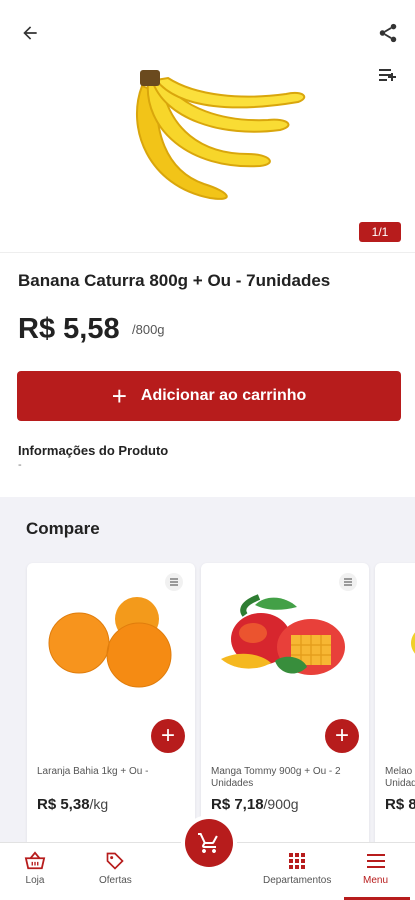 The image size is (415, 900). I want to click on nav-item-loja: Loja, so click(35, 868).